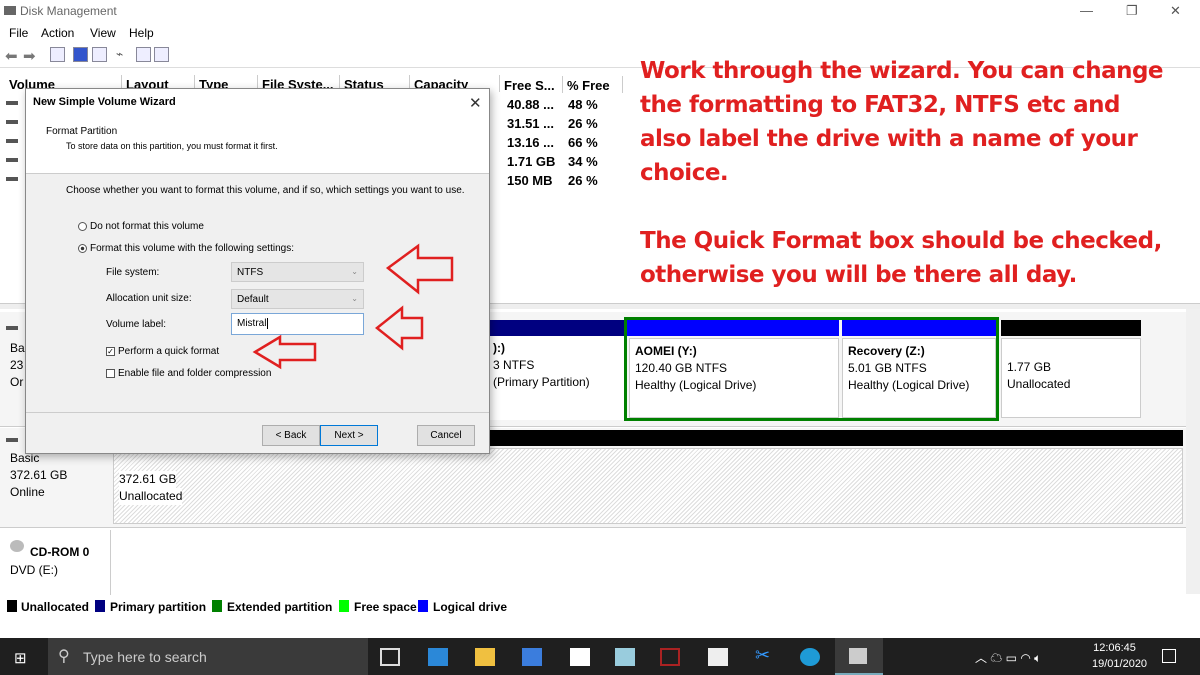  I want to click on notes-app-icon, so click(625, 657).